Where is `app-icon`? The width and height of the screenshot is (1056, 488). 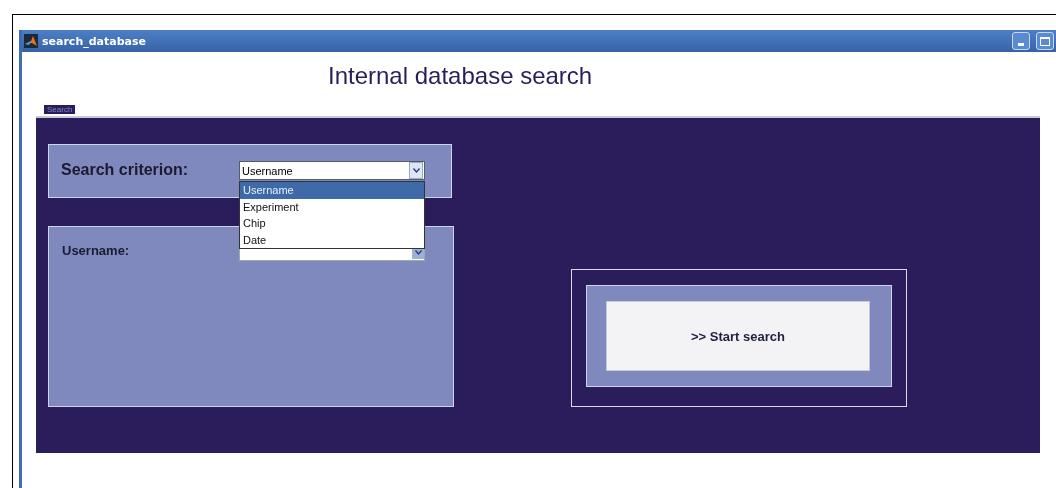
app-icon is located at coordinates (31, 41).